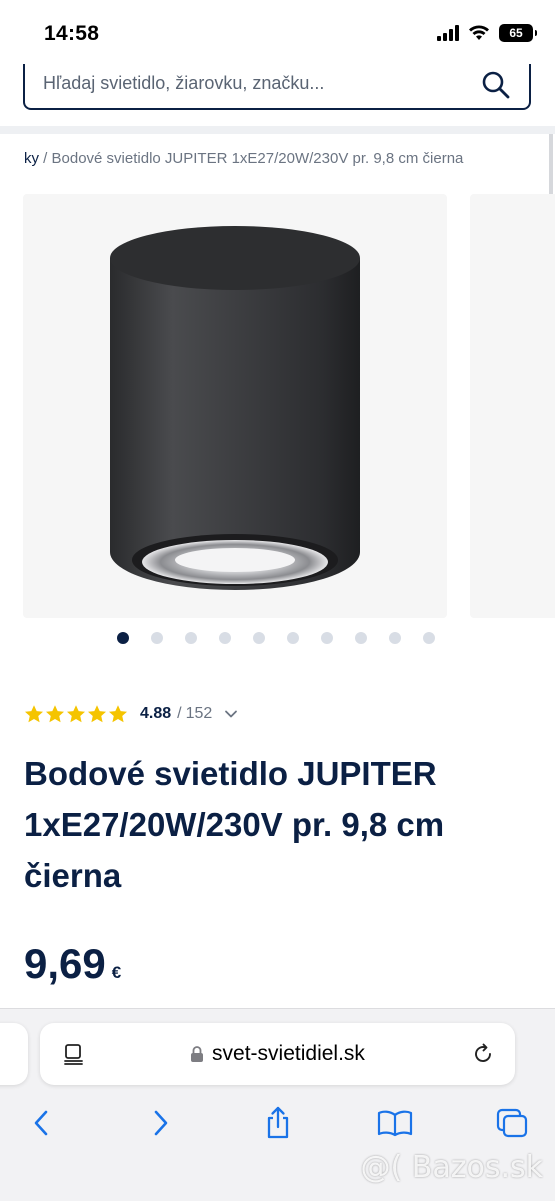 This screenshot has height=1201, width=555. What do you see at coordinates (199, 713) in the screenshot?
I see `rating-count: 152` at bounding box center [199, 713].